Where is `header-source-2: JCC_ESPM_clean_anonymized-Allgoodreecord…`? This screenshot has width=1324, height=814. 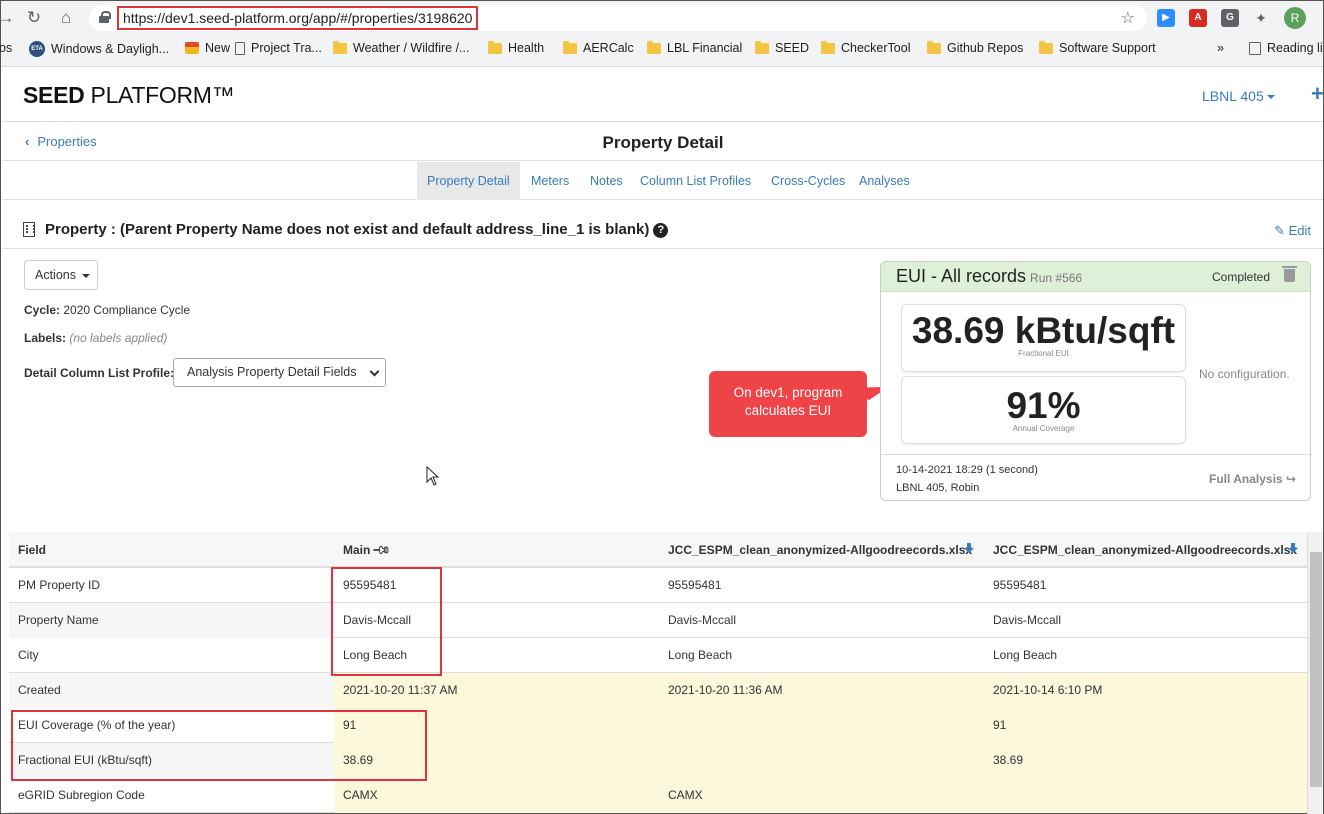
header-source-2: JCC_ESPM_clean_anonymized-Allgoodreecord… is located at coordinates (1145, 550).